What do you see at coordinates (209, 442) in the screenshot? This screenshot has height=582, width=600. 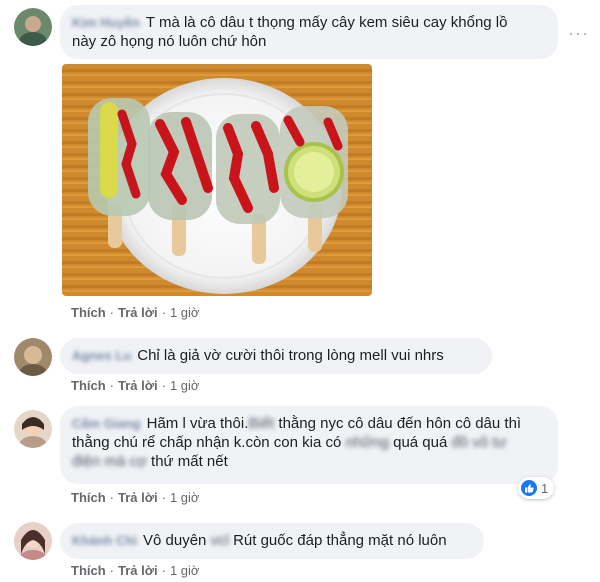 I see `comment-text: thằng chú rể chấp nhận k.còn con kia có` at bounding box center [209, 442].